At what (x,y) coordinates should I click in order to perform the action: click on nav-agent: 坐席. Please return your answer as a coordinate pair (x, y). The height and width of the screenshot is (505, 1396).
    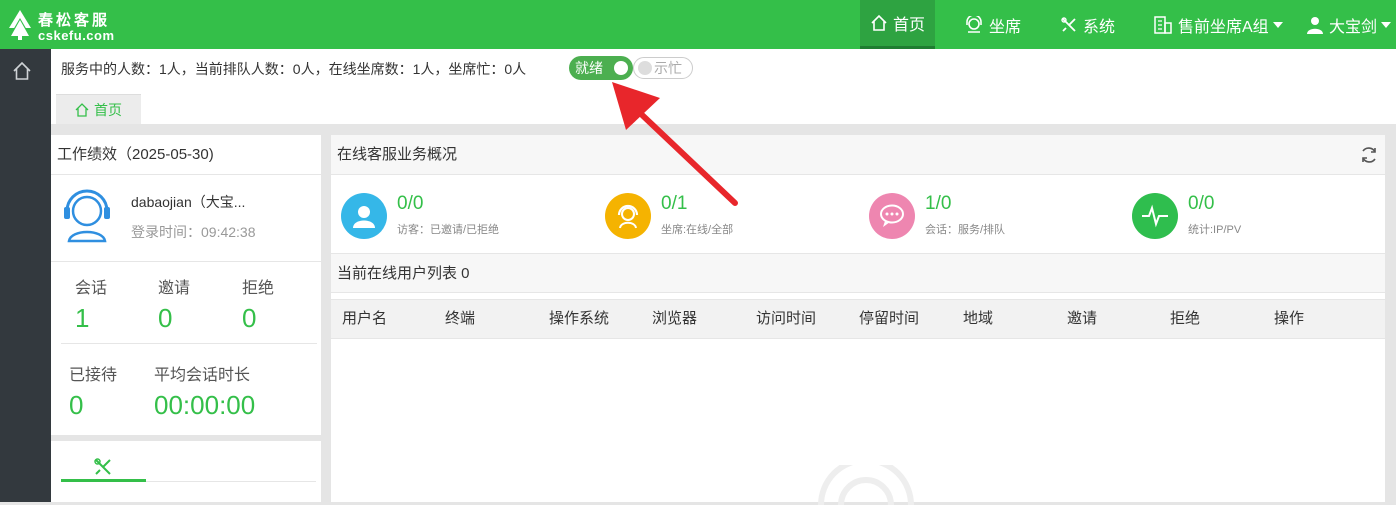
    Looking at the image, I should click on (992, 24).